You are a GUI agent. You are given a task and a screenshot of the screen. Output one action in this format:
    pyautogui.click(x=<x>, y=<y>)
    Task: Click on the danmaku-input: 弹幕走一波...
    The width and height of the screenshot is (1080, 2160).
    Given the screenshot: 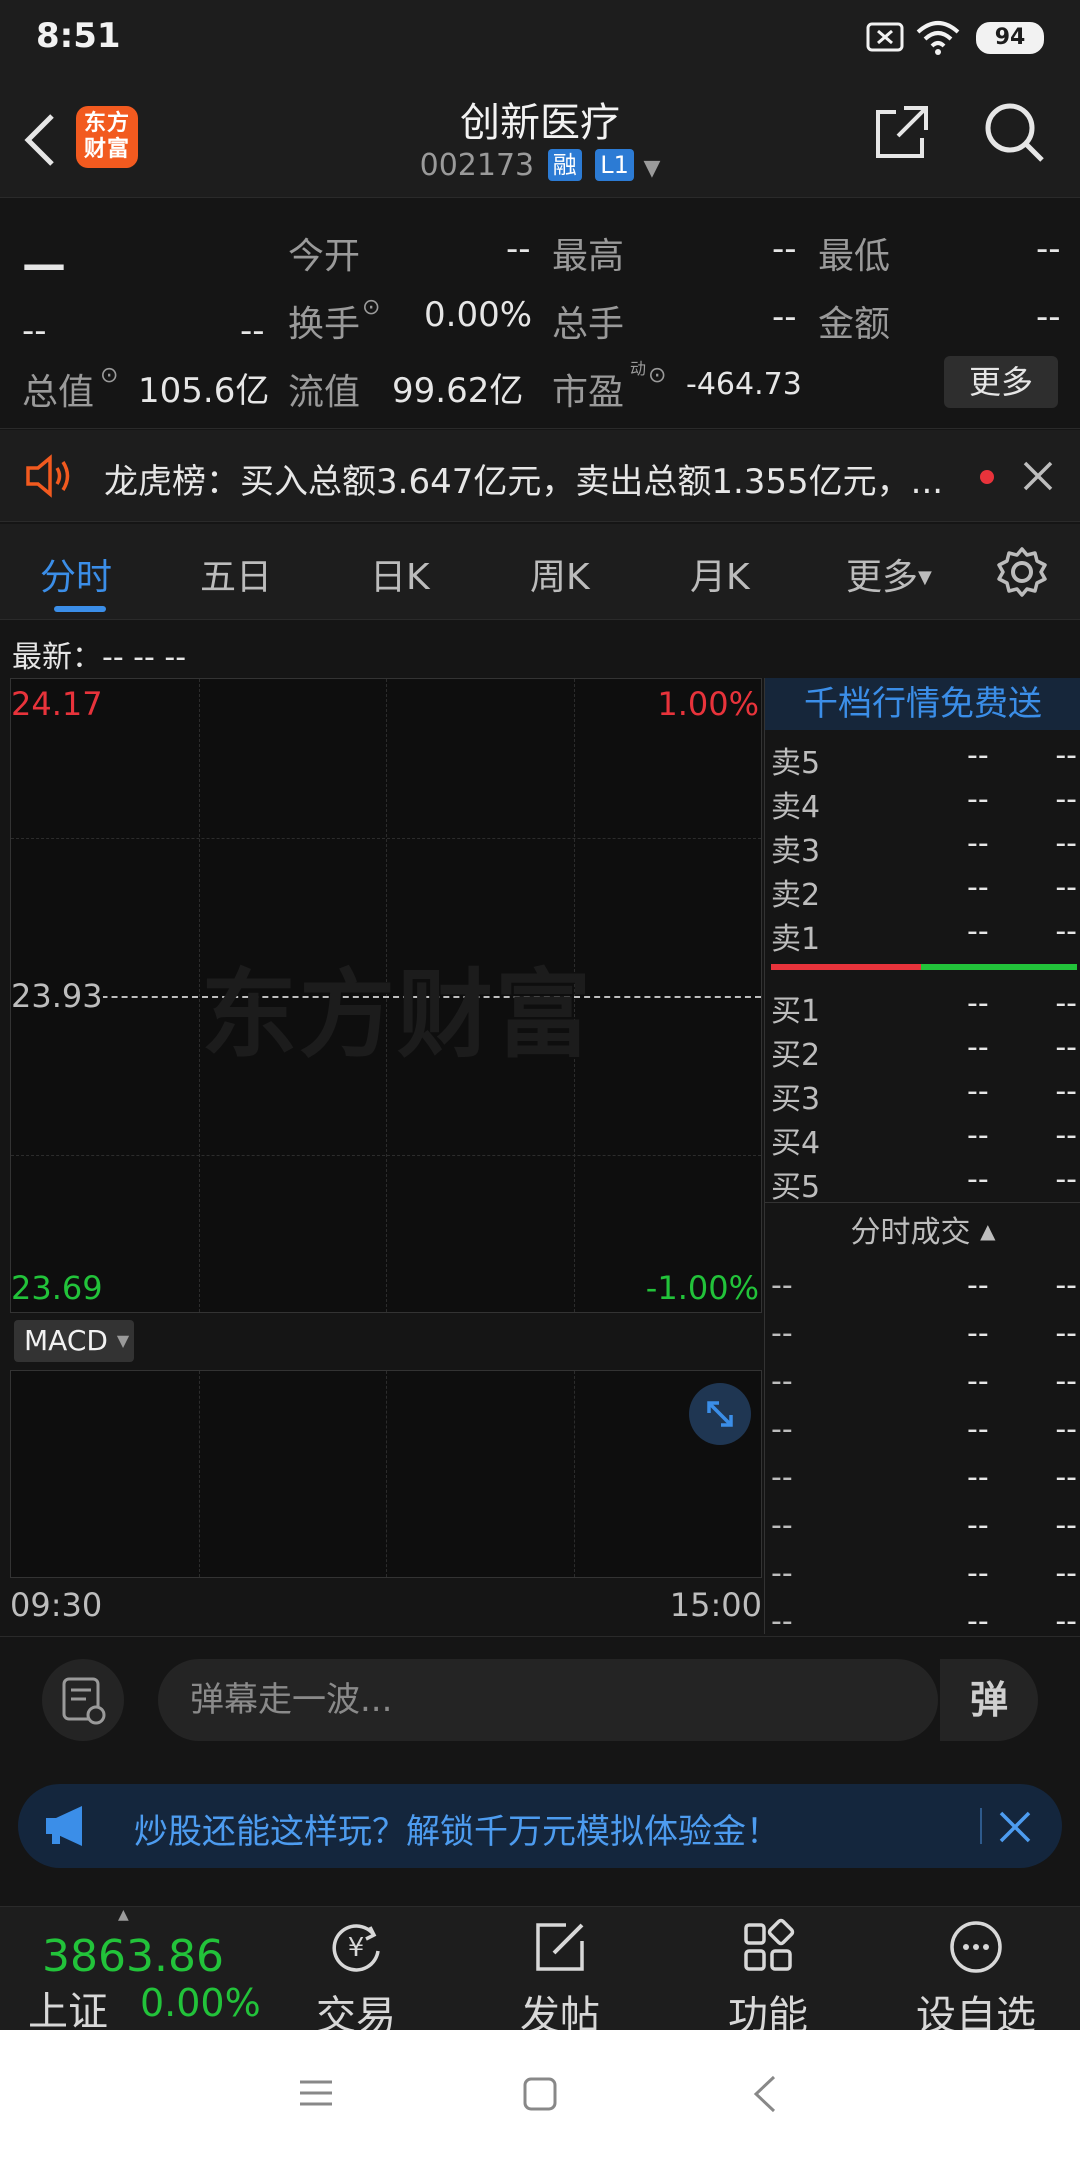 What is the action you would take?
    pyautogui.click(x=548, y=1700)
    